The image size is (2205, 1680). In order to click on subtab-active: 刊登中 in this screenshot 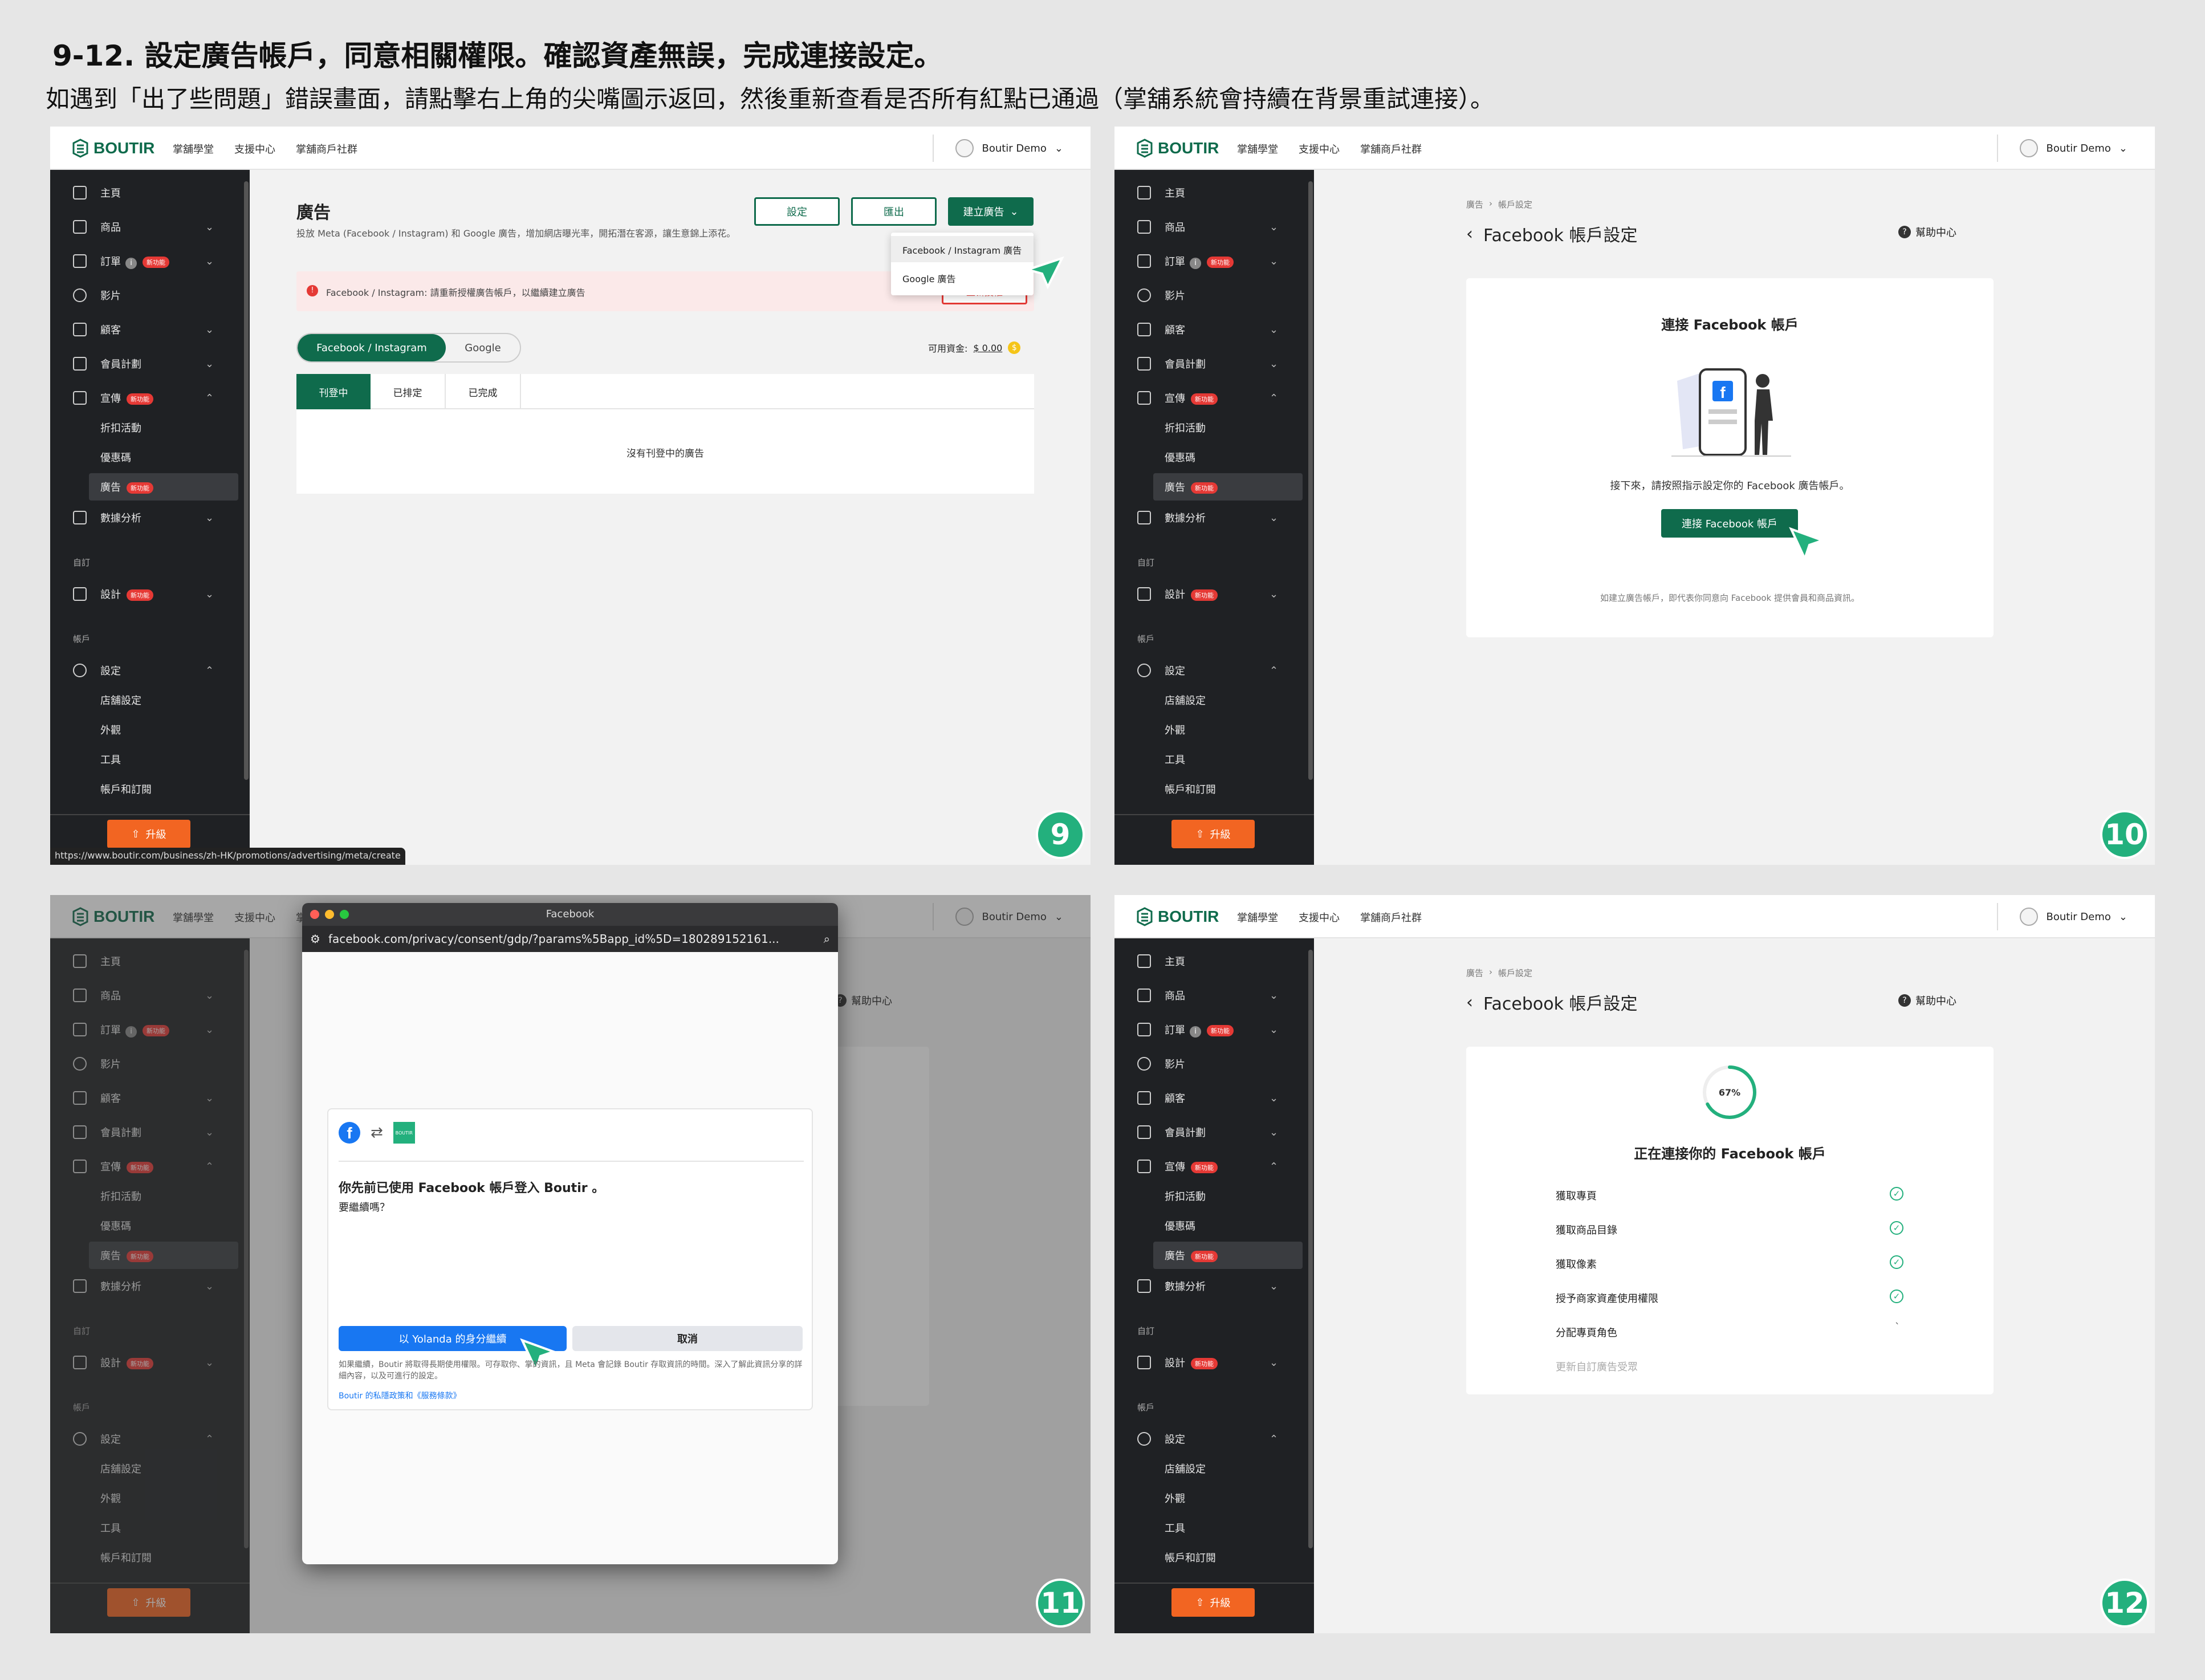, I will do `click(333, 391)`.